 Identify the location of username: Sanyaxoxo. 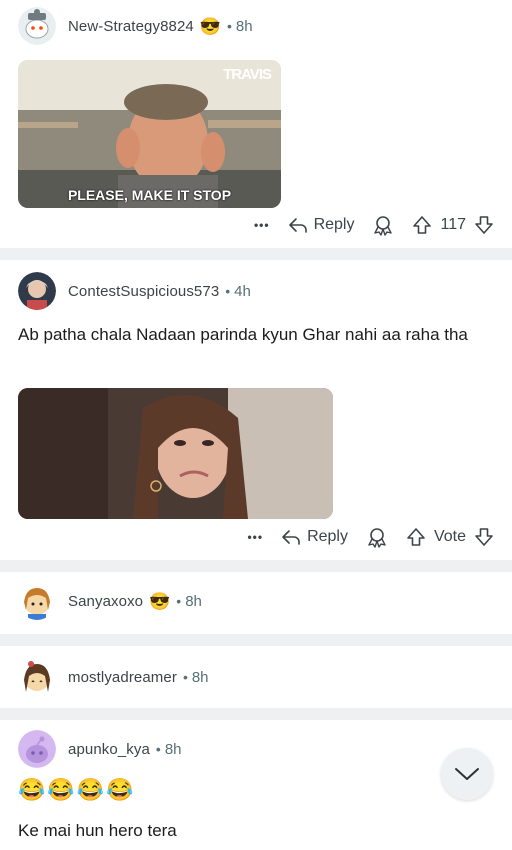
(105, 601).